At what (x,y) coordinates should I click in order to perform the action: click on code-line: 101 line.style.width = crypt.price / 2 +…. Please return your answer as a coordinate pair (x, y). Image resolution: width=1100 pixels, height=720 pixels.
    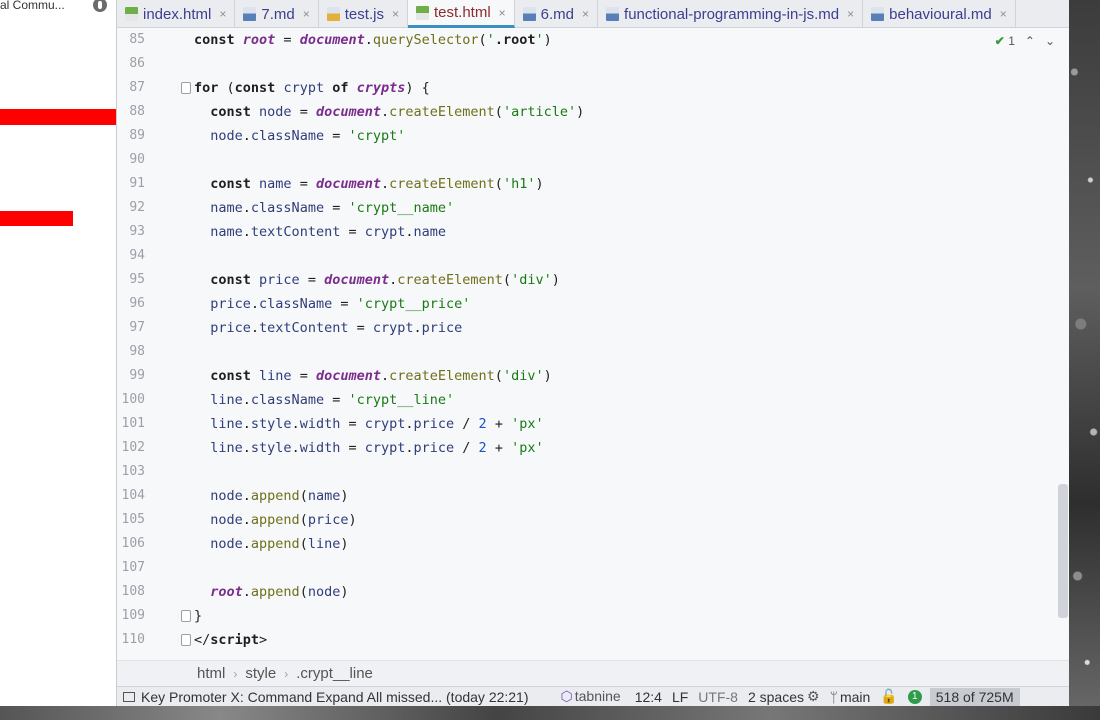
    Looking at the image, I should click on (587, 424).